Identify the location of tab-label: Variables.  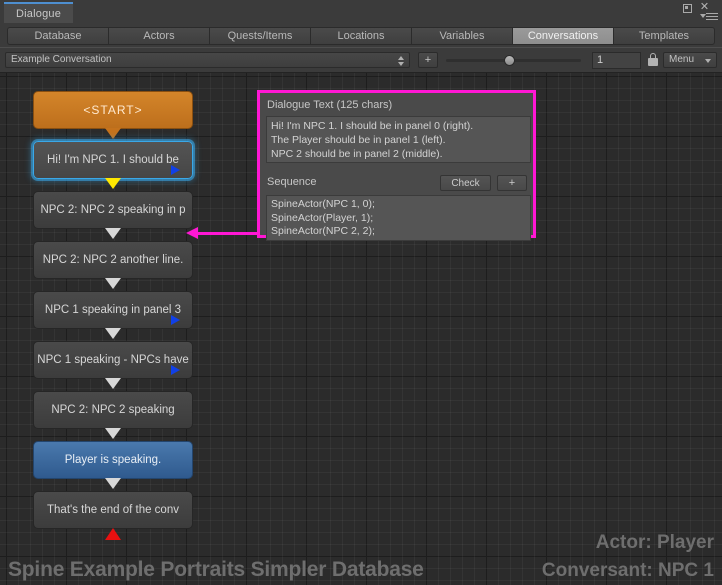
(462, 35).